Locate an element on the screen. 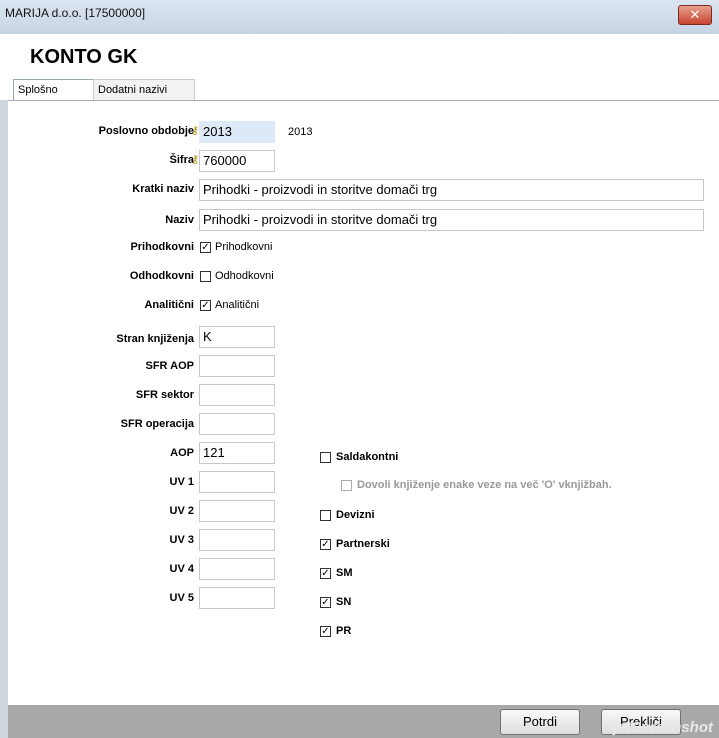 This screenshot has width=719, height=738. odhodkovni-checkbox-label: Odhodkovni is located at coordinates (244, 276).